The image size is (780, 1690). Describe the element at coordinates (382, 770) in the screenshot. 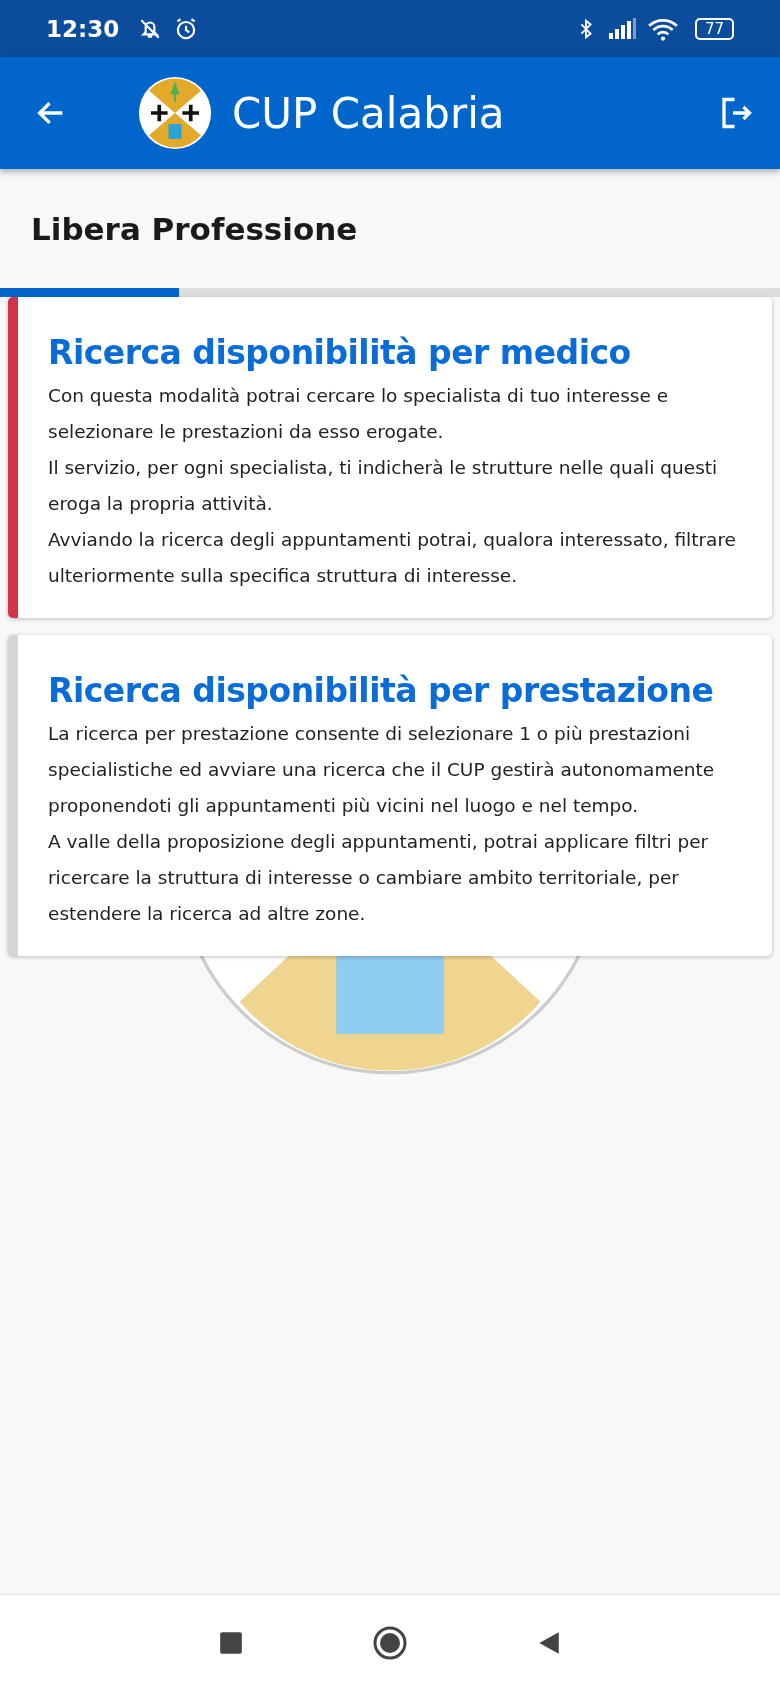

I see `card-description: La ricerca per prestazione consente di selezionare 1 o più prestazioni specialistiche ed avviare una ricerca che il CUP gestirà autonomamente proponendoti gli appuntamenti più vicini nel luogo e nel tempo.` at that location.